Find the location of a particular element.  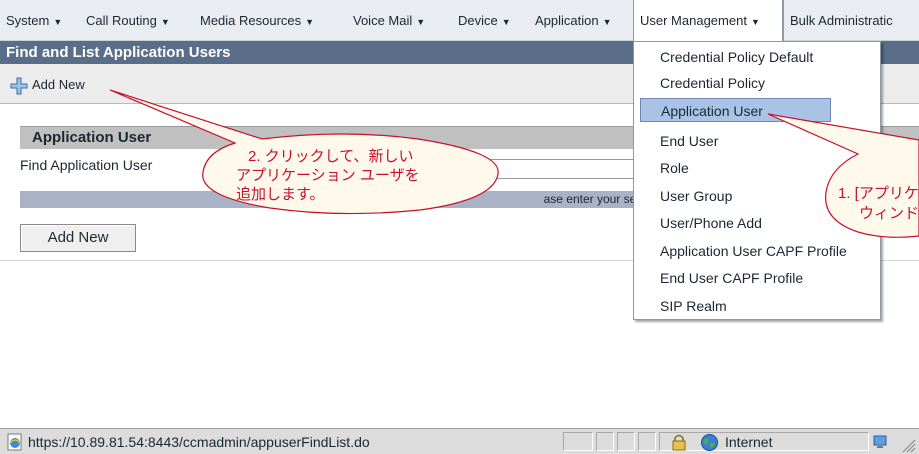

menu-voice-mail: Voice Mail ▼ is located at coordinates (389, 20).